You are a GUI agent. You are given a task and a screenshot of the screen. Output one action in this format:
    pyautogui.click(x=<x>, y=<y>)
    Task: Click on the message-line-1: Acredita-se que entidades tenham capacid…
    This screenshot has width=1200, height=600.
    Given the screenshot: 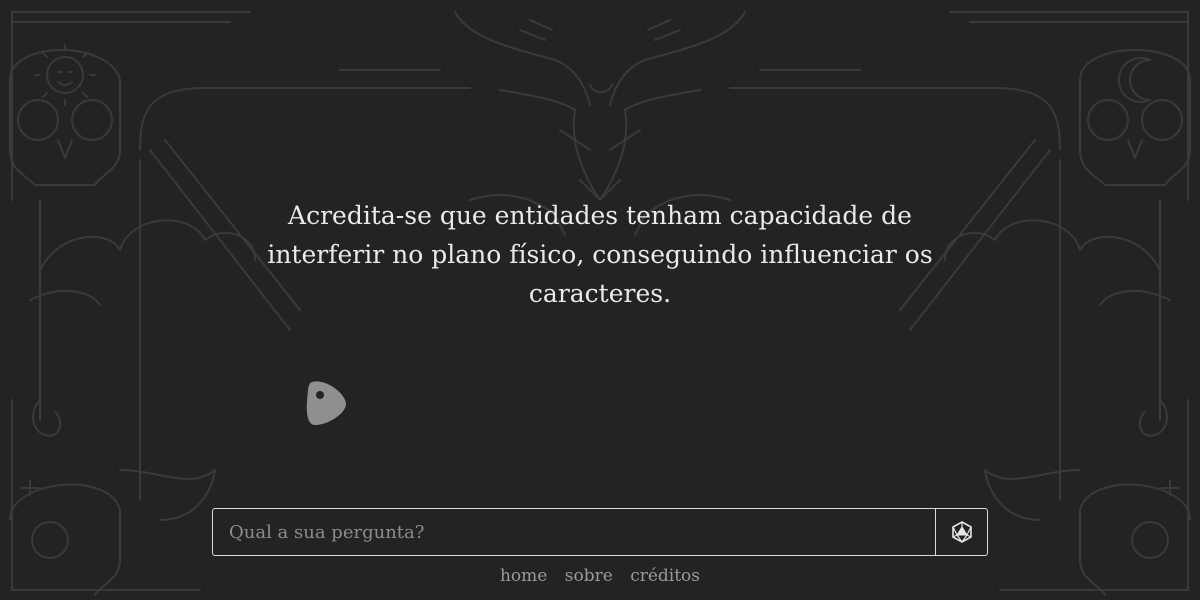 What is the action you would take?
    pyautogui.click(x=600, y=215)
    